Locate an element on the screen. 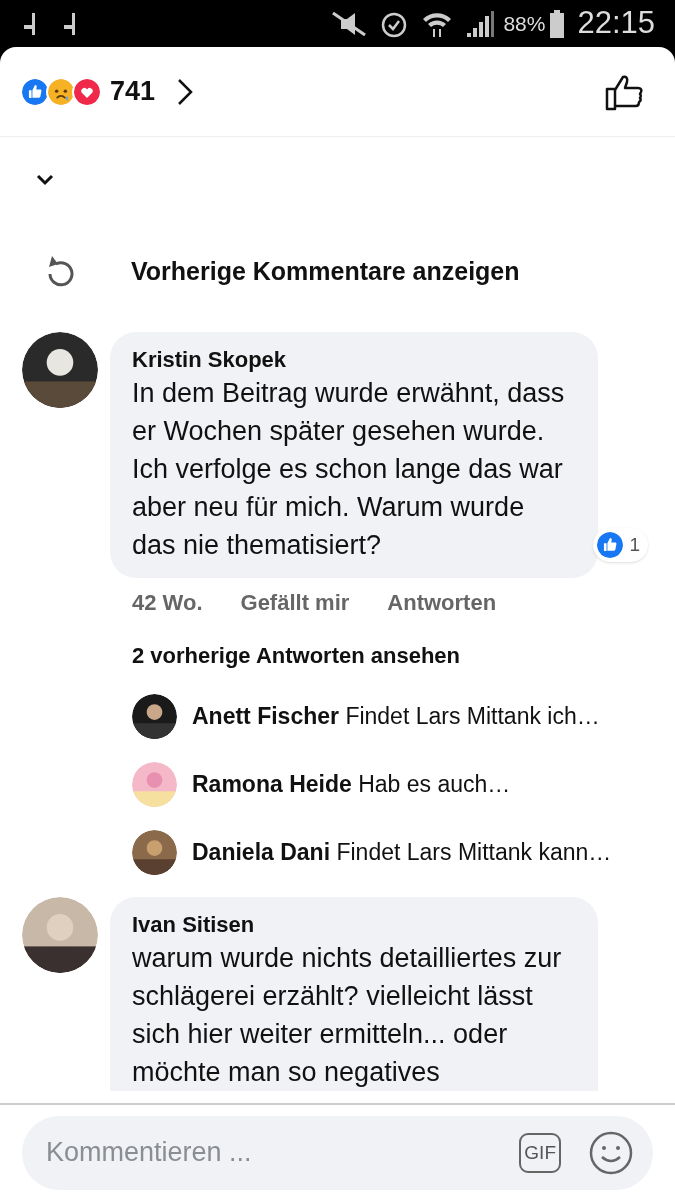 Image resolution: width=675 pixels, height=1200 pixels. comment-text: In dem Beitrag wurde erwähnt, dass er Wochen später gesehen wurde. Ich verfolge es schon lange das war aber neu für mich. Warum wurde das nie thematisiert? is located at coordinates (349, 469).